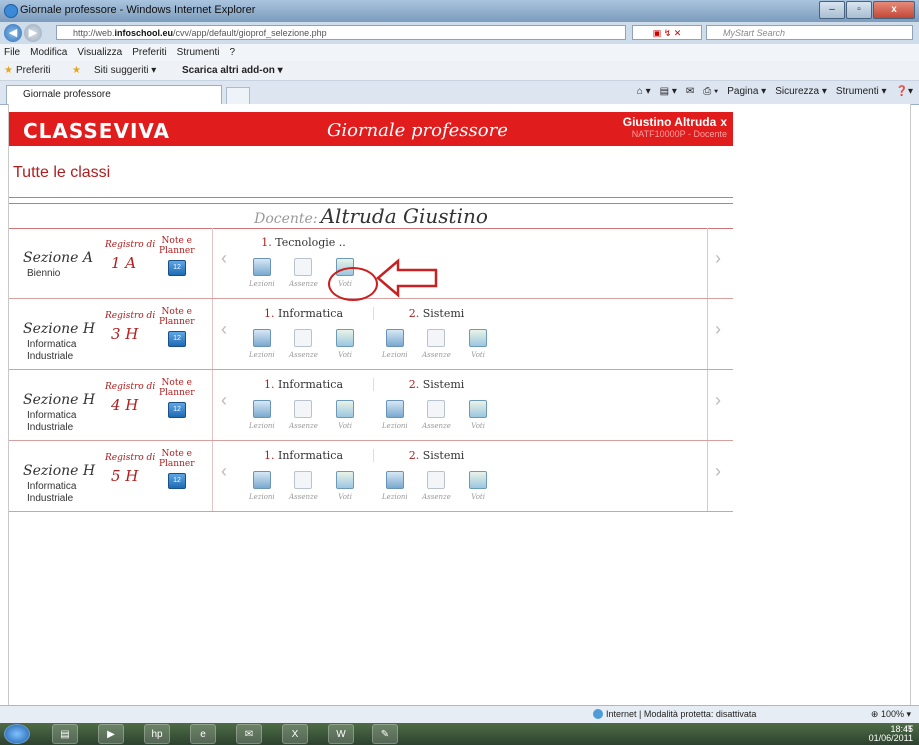 The width and height of the screenshot is (919, 745). I want to click on user-name: Giustino Altruda, so click(669, 122).